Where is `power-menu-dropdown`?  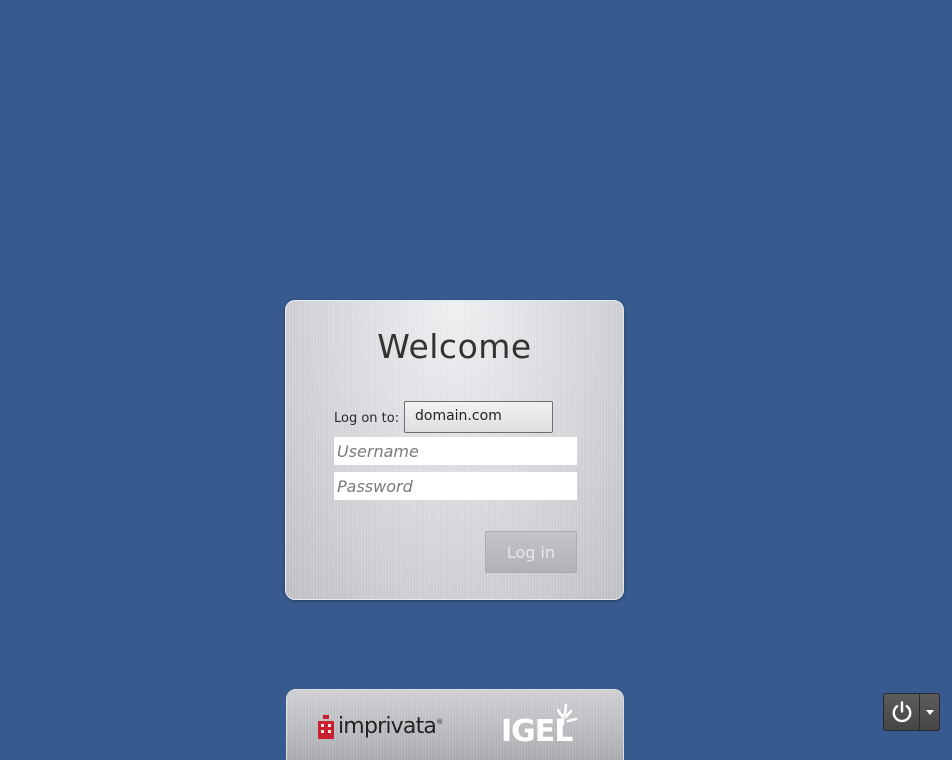 power-menu-dropdown is located at coordinates (929, 712).